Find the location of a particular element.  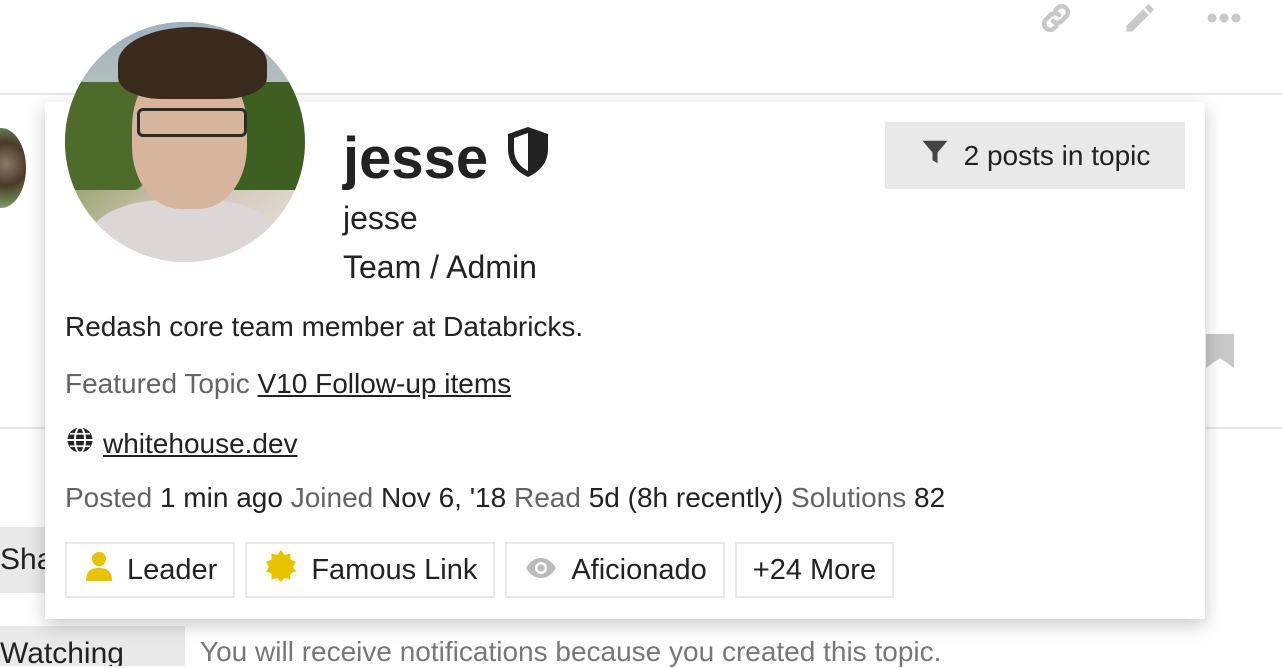

user-bio: Redash core team member at Databricks. is located at coordinates (324, 326).